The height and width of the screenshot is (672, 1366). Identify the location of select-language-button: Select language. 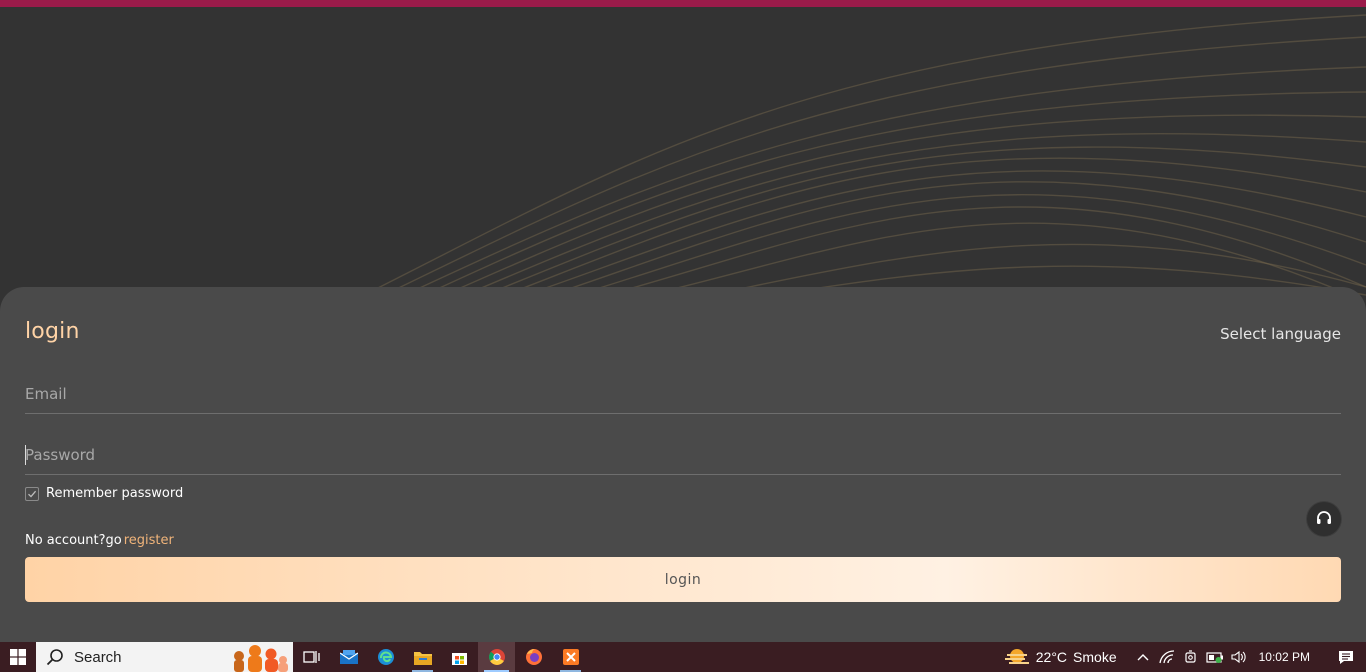
(1280, 334).